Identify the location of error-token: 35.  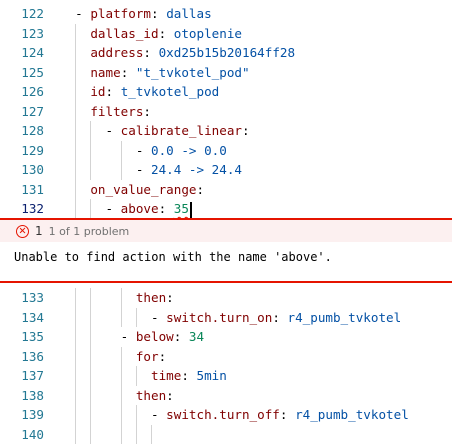
(181, 208).